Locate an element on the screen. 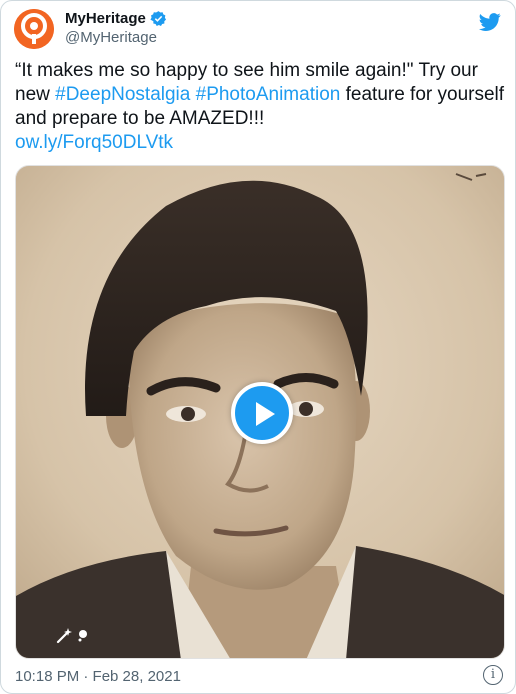 This screenshot has height=694, width=516. play-icon is located at coordinates (265, 414).